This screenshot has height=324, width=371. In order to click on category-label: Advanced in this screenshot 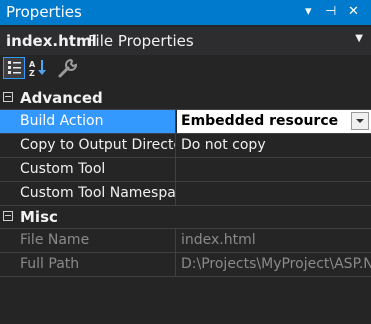, I will do `click(61, 98)`.